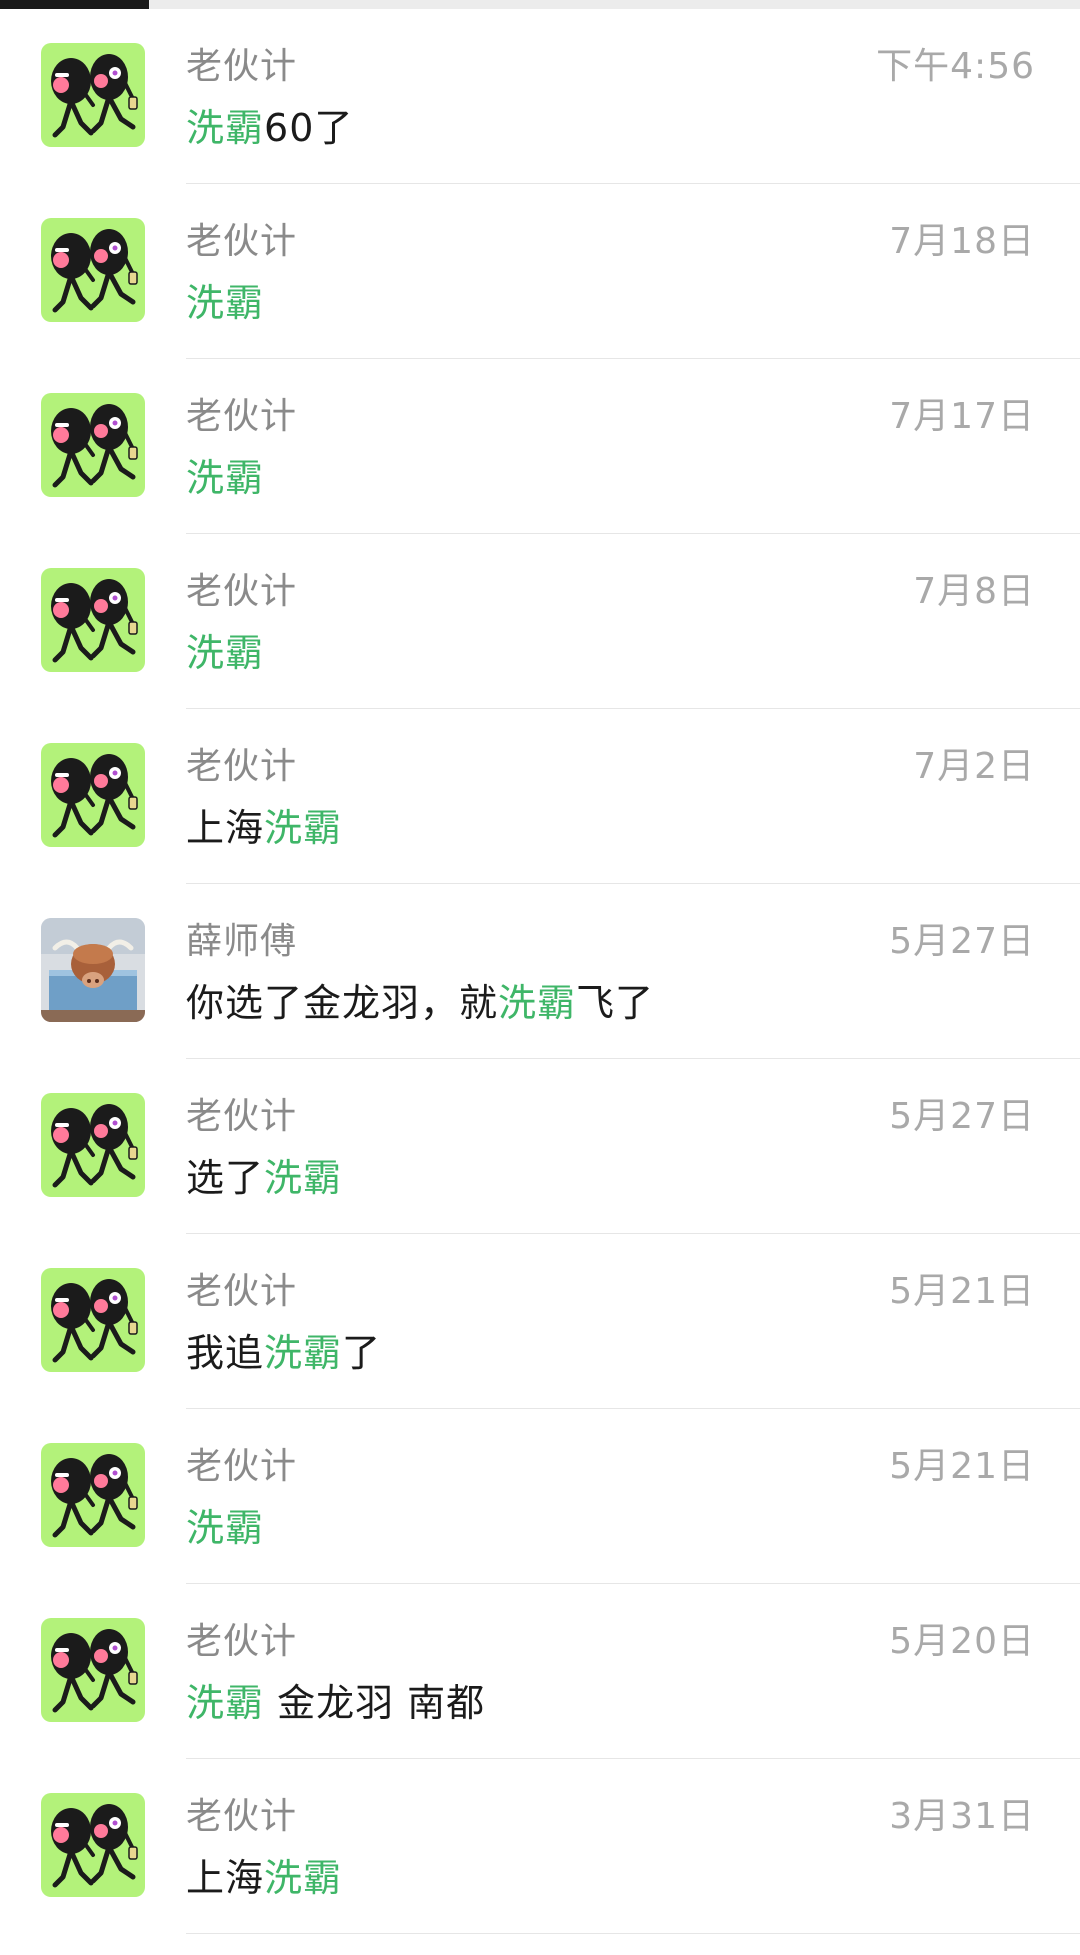 The width and height of the screenshot is (1080, 1955). I want to click on message-preview: 洗霸 金龙羽 南都, so click(335, 1703).